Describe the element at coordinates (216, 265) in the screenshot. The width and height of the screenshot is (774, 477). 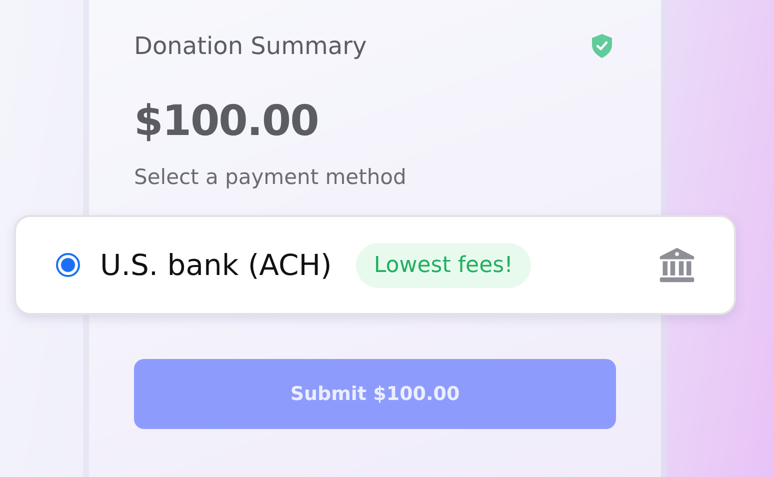
I see `payment-method-label: U.S. bank (ACH)` at that location.